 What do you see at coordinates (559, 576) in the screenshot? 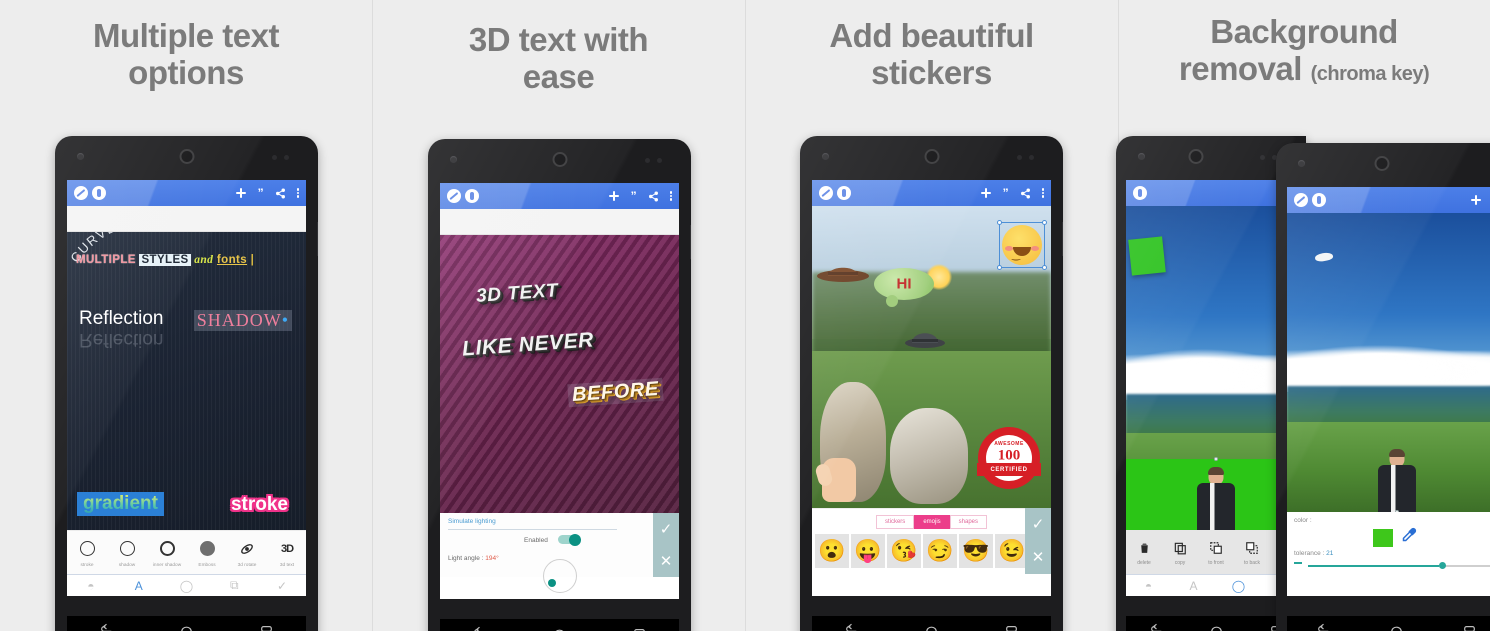
I see `light-angle-dial` at bounding box center [559, 576].